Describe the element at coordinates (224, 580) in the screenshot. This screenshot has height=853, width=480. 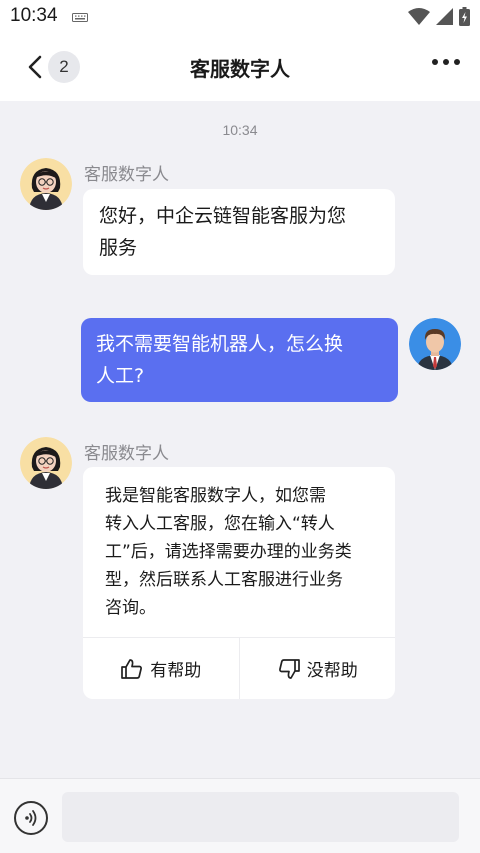
I see `message-line: 型，然后联系人工客服进行业务` at that location.